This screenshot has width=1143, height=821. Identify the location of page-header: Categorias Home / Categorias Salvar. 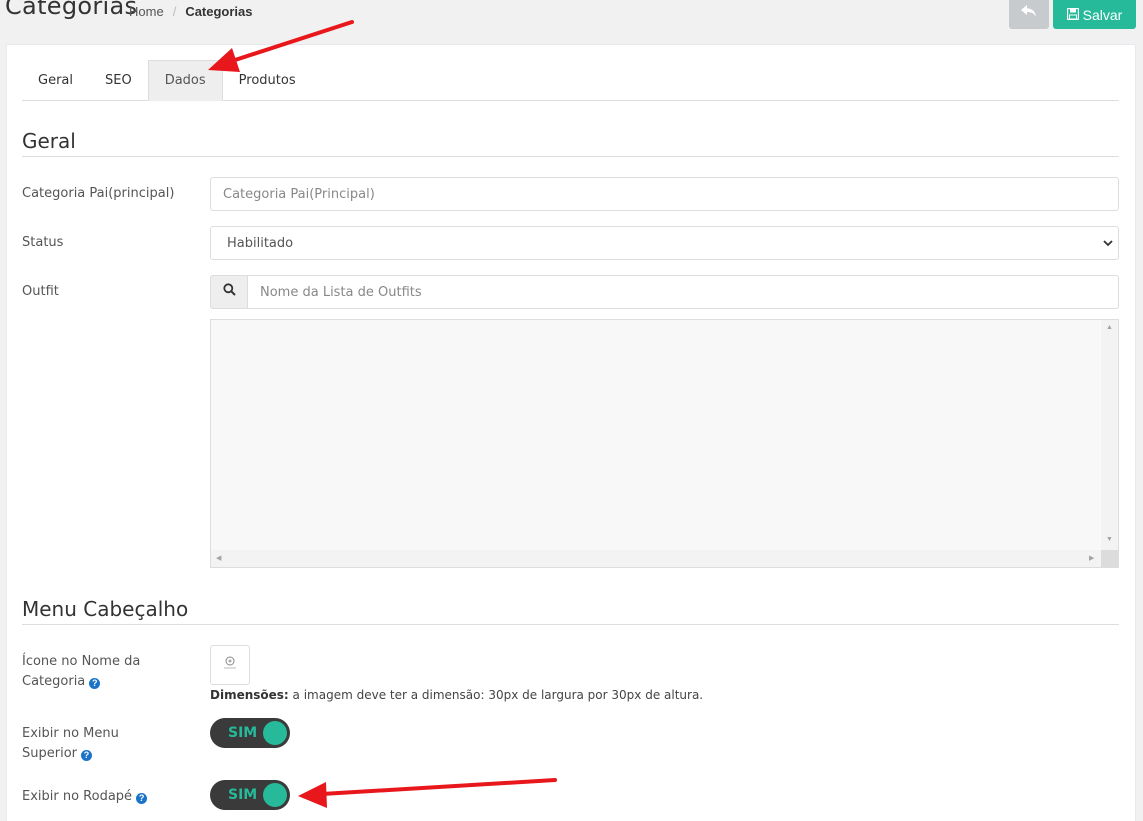
(571, 20).